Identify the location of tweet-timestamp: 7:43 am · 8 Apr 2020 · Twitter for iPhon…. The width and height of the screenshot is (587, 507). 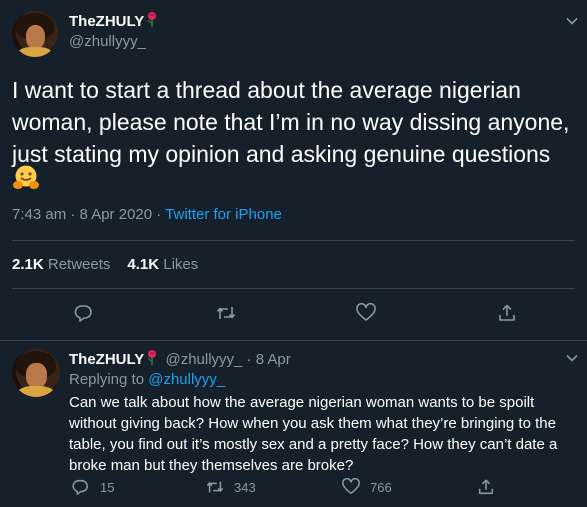
(147, 214).